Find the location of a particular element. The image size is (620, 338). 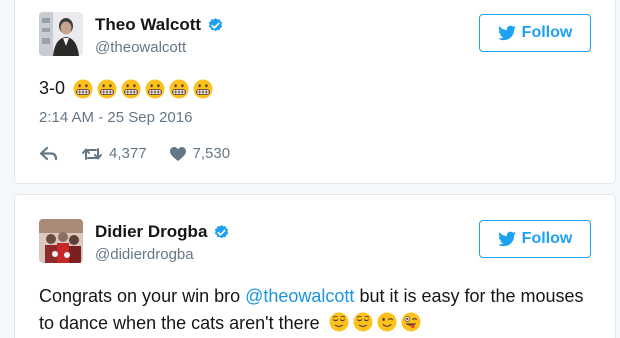

author-handle: @theowalcott is located at coordinates (140, 47).